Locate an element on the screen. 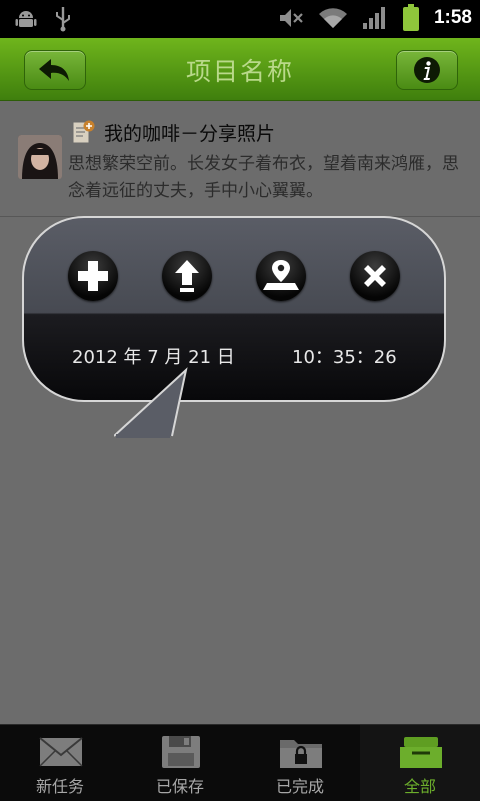  battery-icon is located at coordinates (410, 17).